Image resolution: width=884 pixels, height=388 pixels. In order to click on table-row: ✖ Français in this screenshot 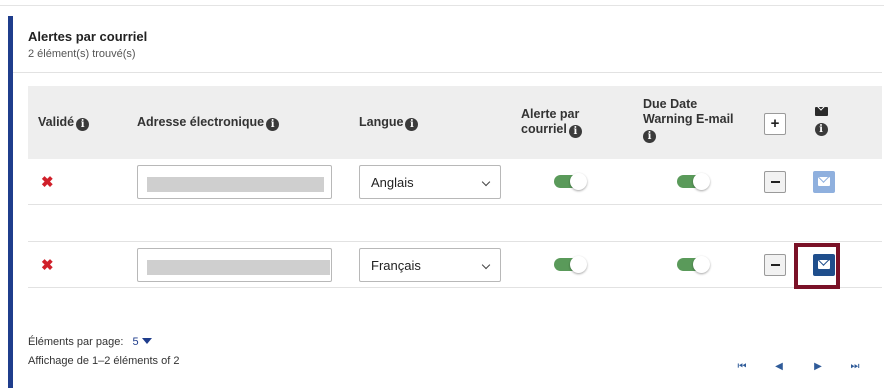, I will do `click(455, 265)`.